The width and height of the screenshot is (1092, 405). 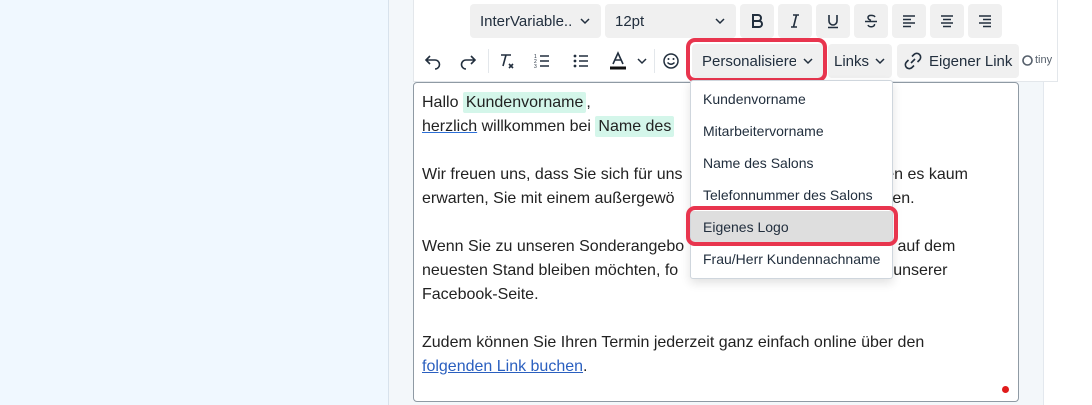 I want to click on text-color-icon, so click(x=618, y=60).